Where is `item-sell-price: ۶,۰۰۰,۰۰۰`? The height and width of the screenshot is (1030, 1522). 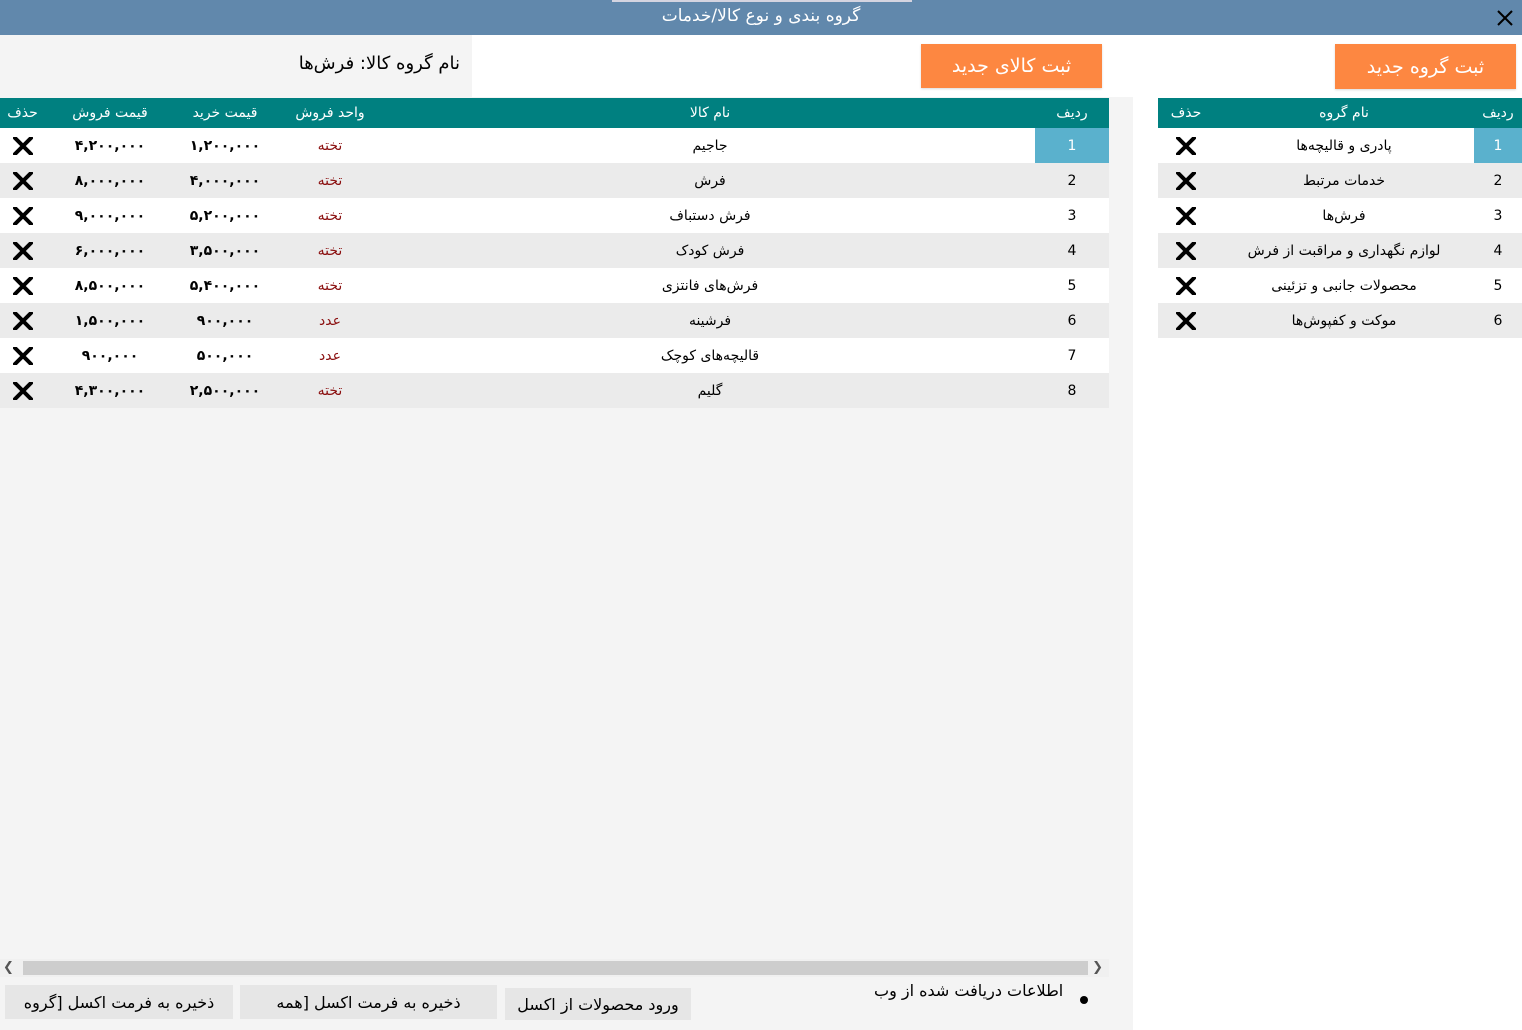
item-sell-price: ۶,۰۰۰,۰۰۰ is located at coordinates (110, 250).